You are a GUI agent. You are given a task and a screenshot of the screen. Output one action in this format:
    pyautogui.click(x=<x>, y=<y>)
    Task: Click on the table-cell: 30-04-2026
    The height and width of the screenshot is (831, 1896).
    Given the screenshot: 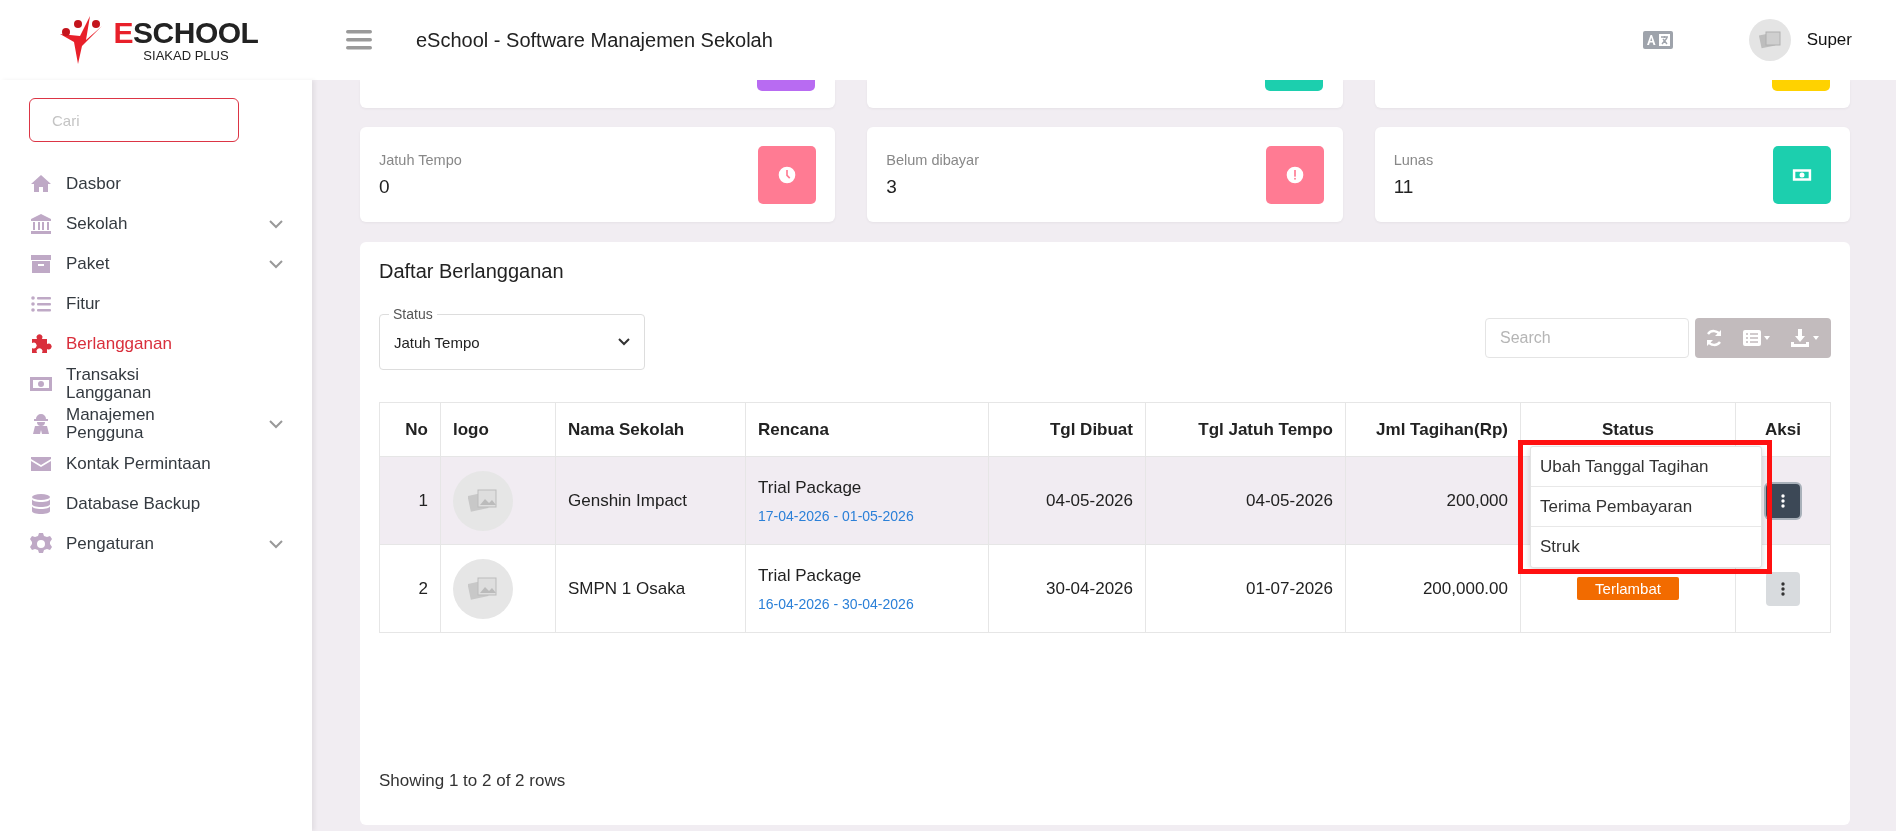 What is the action you would take?
    pyautogui.click(x=1067, y=588)
    